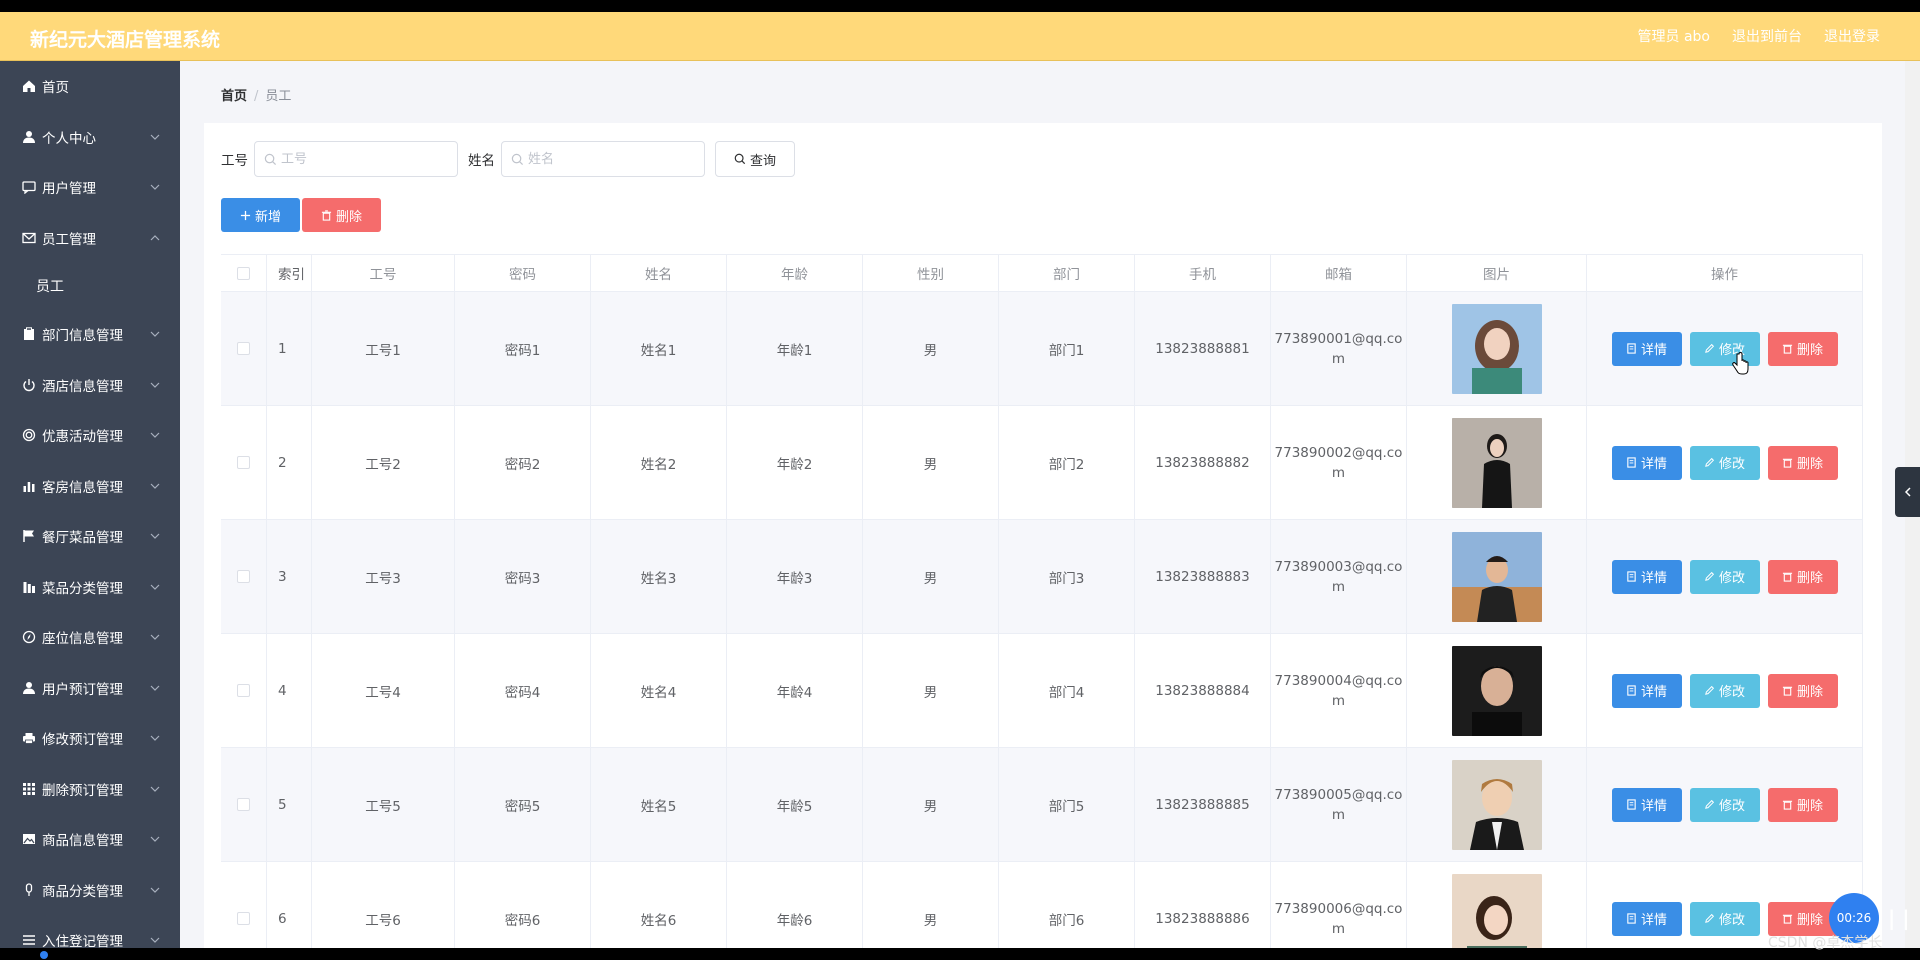 This screenshot has width=1920, height=960. What do you see at coordinates (90, 86) in the screenshot?
I see `sidebar-item-0: 首页` at bounding box center [90, 86].